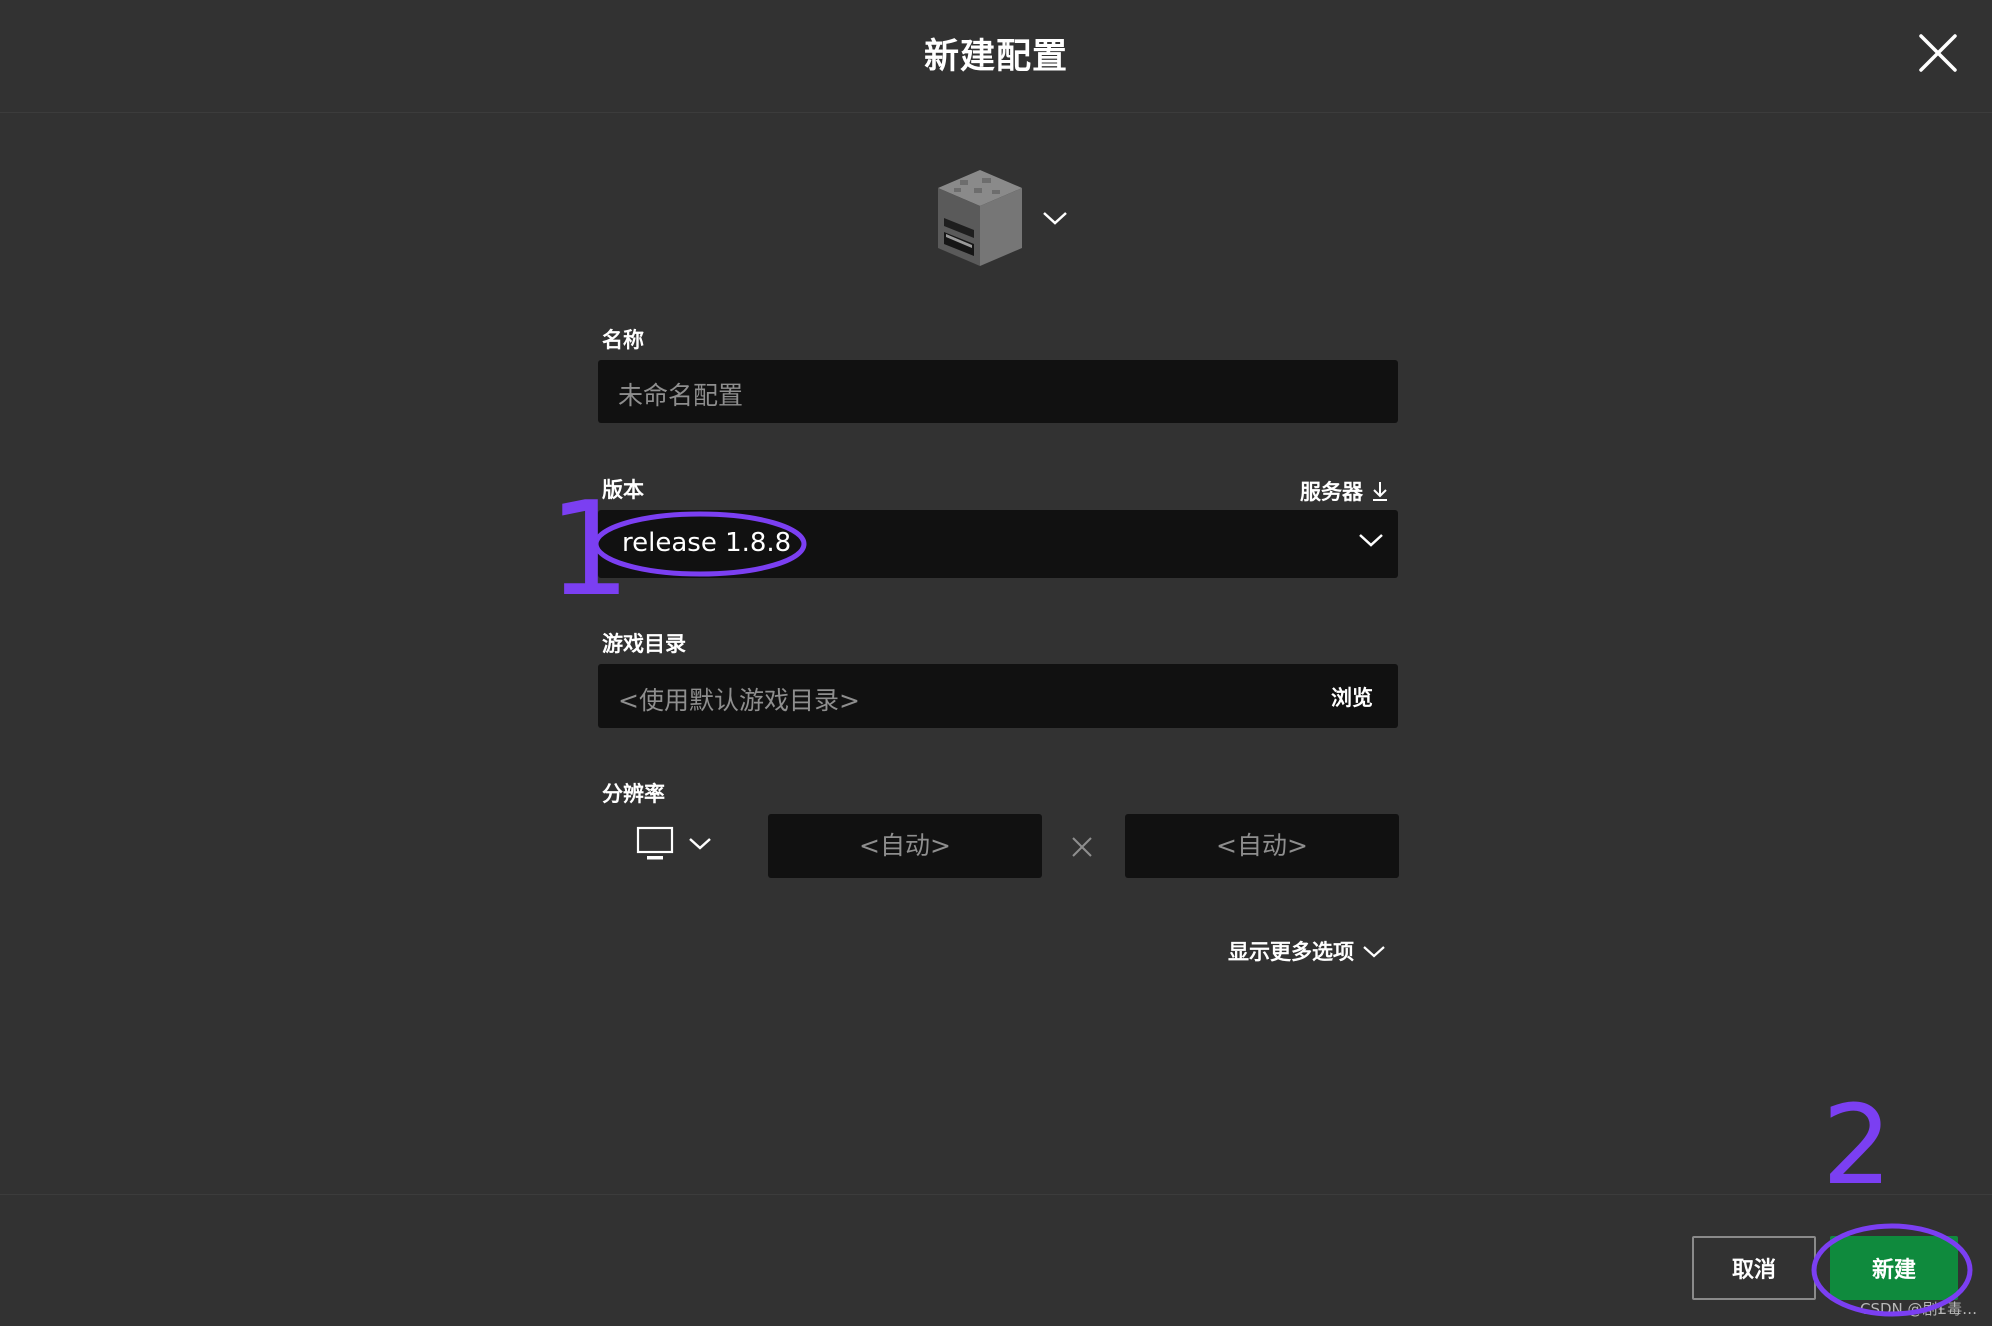  Describe the element at coordinates (739, 700) in the screenshot. I see `game-dir-placeholder: <使用默认游戏目录>` at that location.